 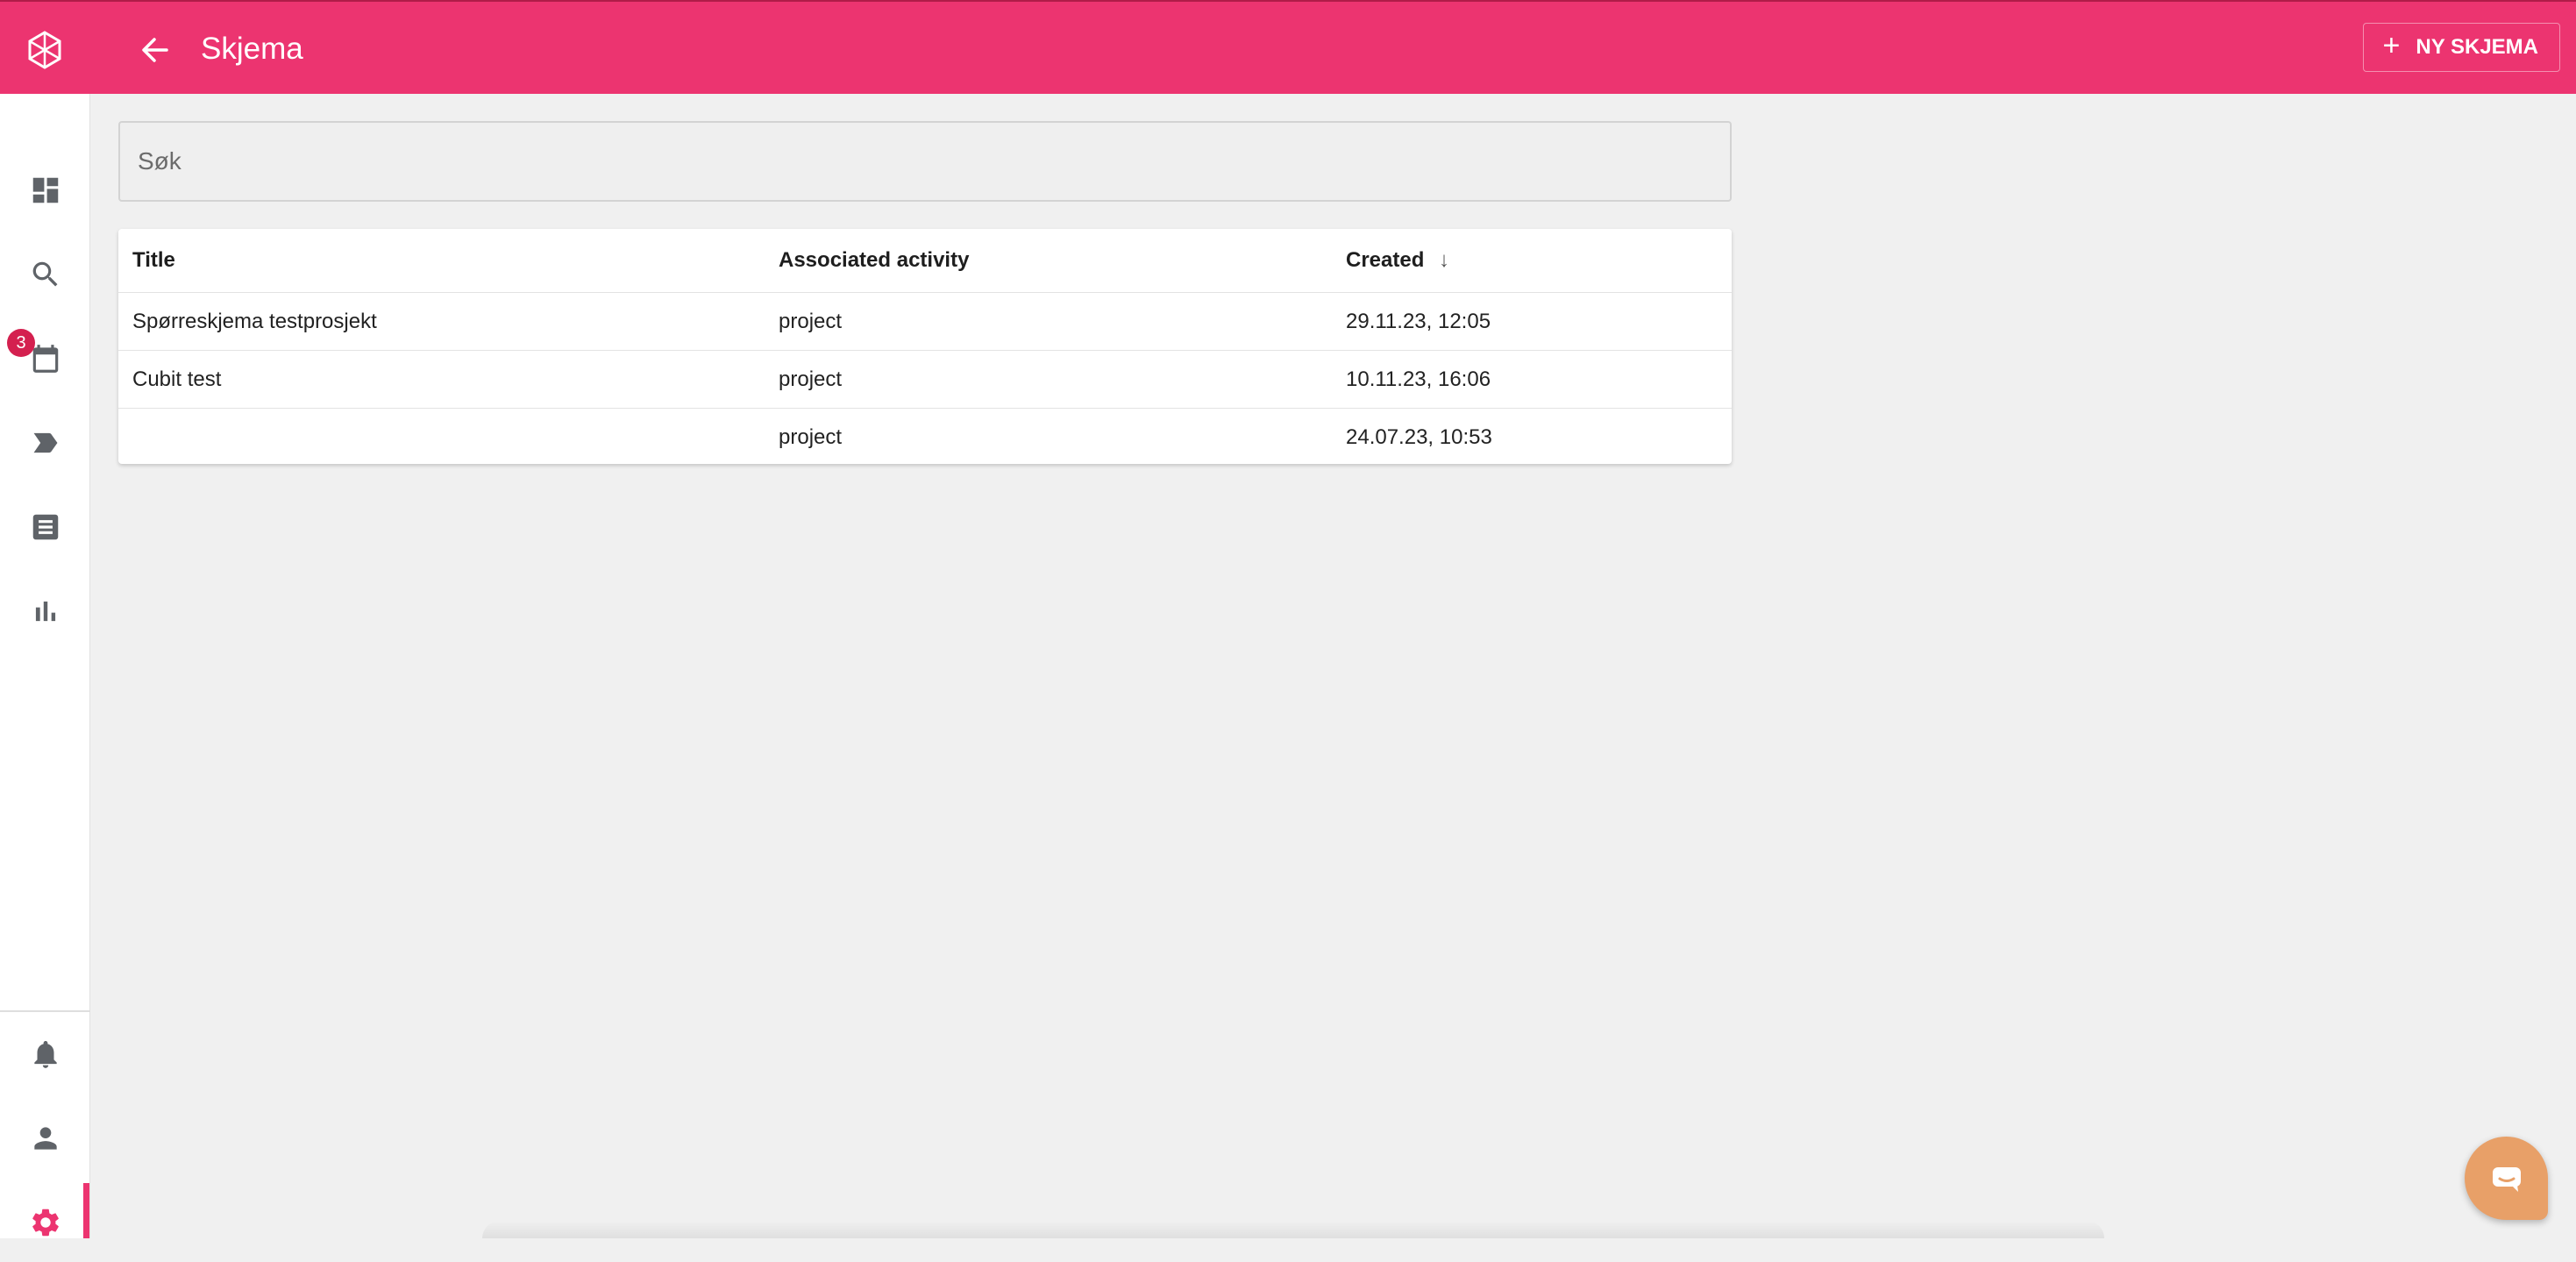 I want to click on label-icon, so click(x=45, y=442).